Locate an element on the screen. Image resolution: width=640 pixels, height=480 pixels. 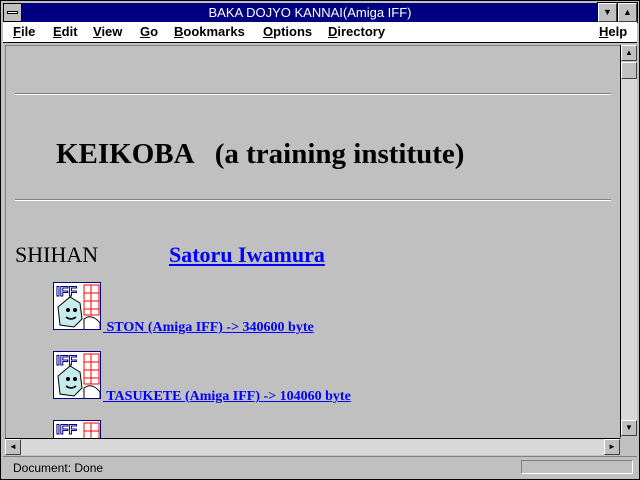
horizontal-rule-top is located at coordinates (313, 94).